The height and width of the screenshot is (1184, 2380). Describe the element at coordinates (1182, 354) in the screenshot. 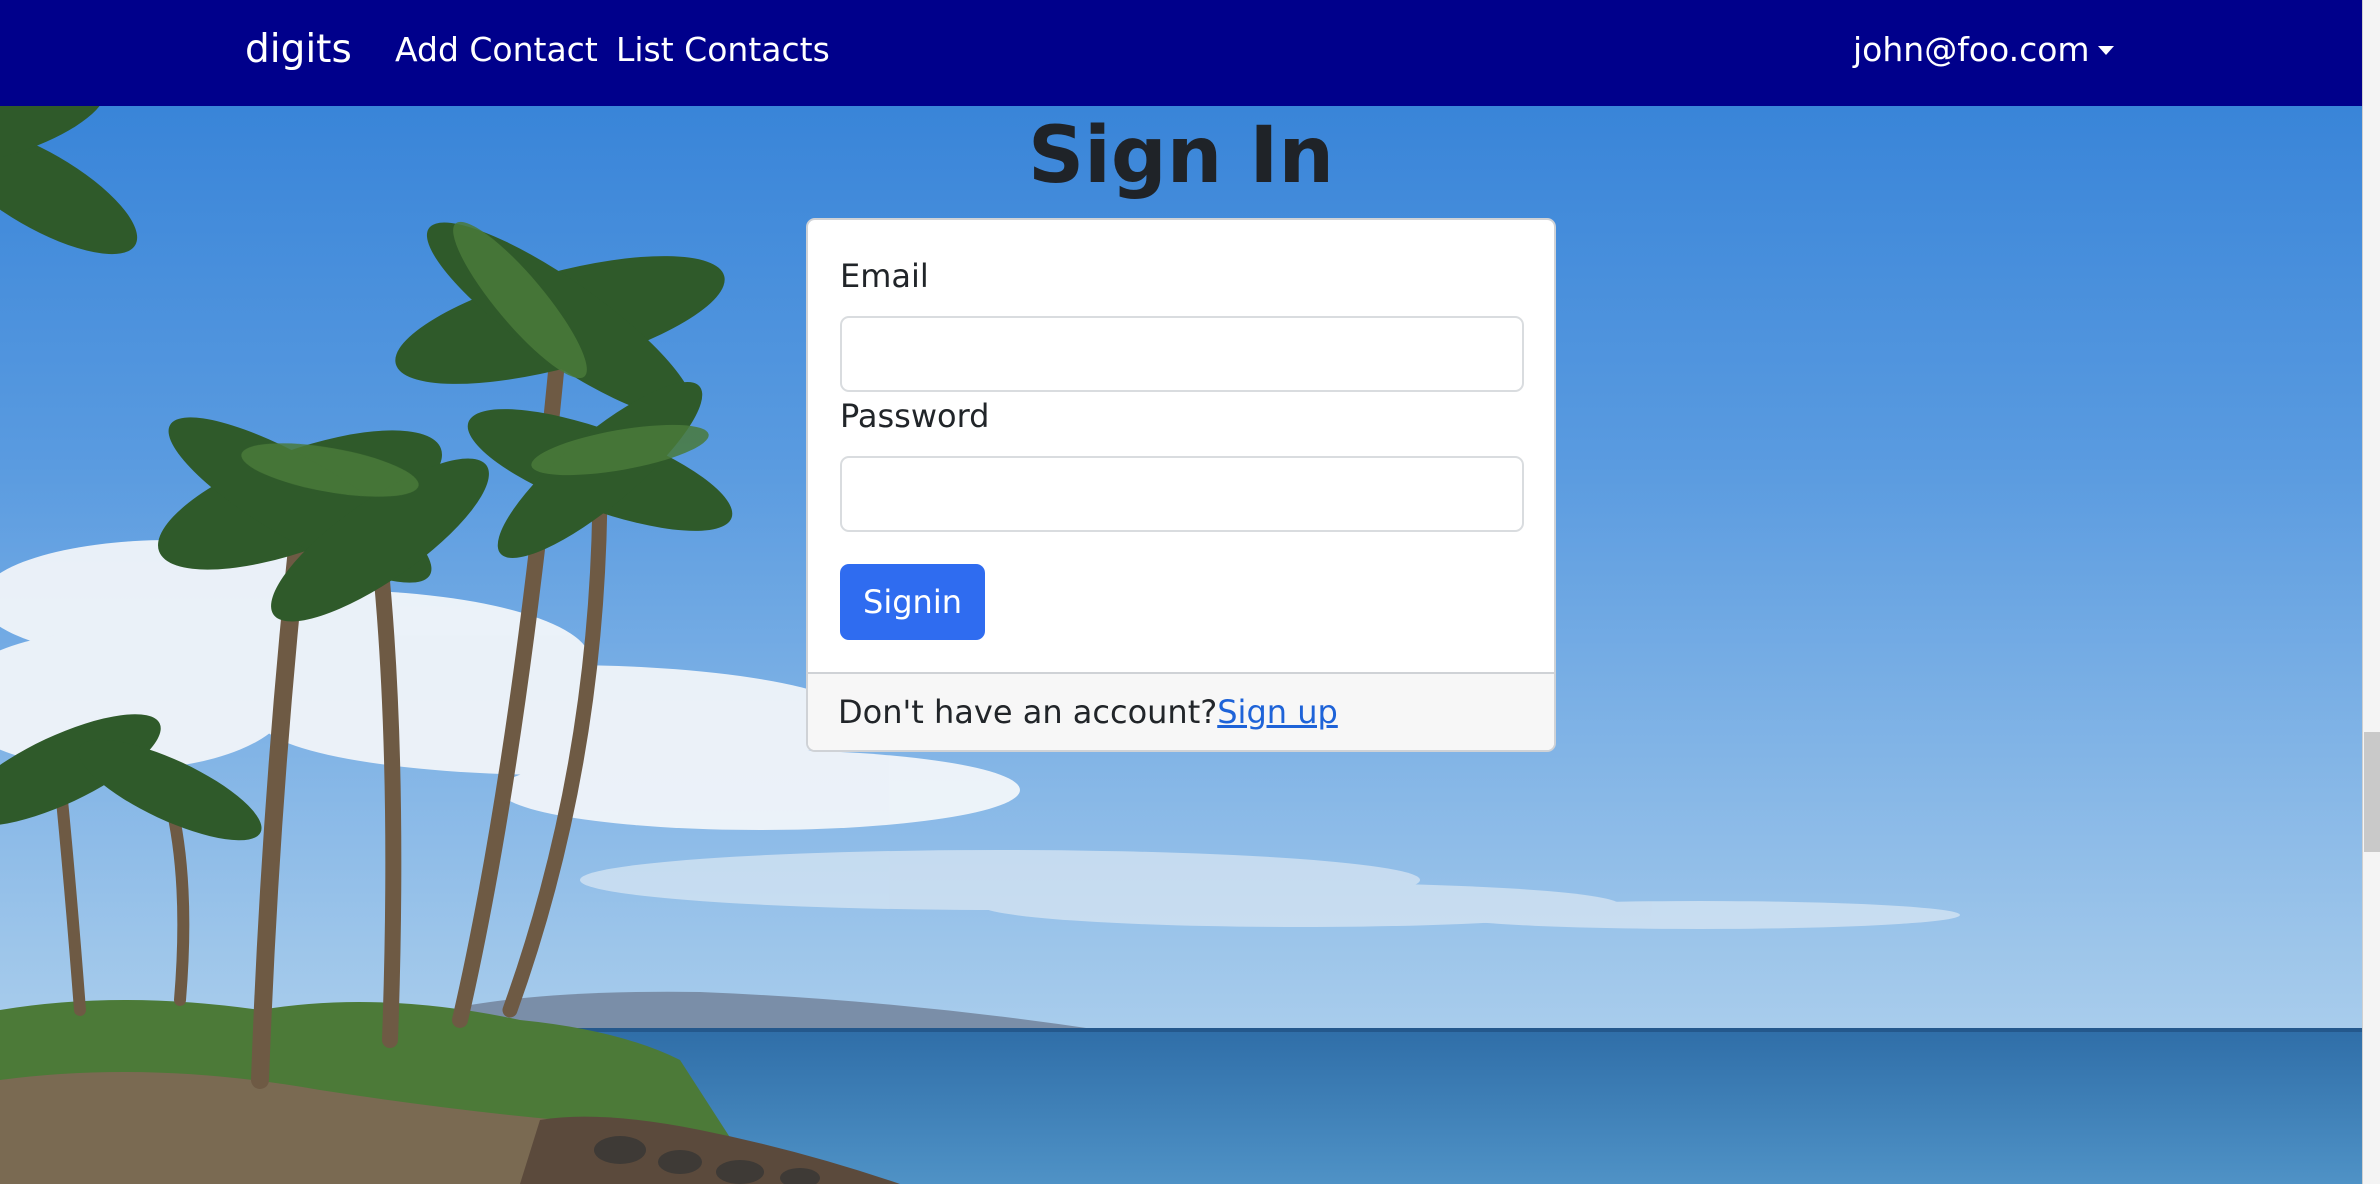

I see `email-input` at that location.